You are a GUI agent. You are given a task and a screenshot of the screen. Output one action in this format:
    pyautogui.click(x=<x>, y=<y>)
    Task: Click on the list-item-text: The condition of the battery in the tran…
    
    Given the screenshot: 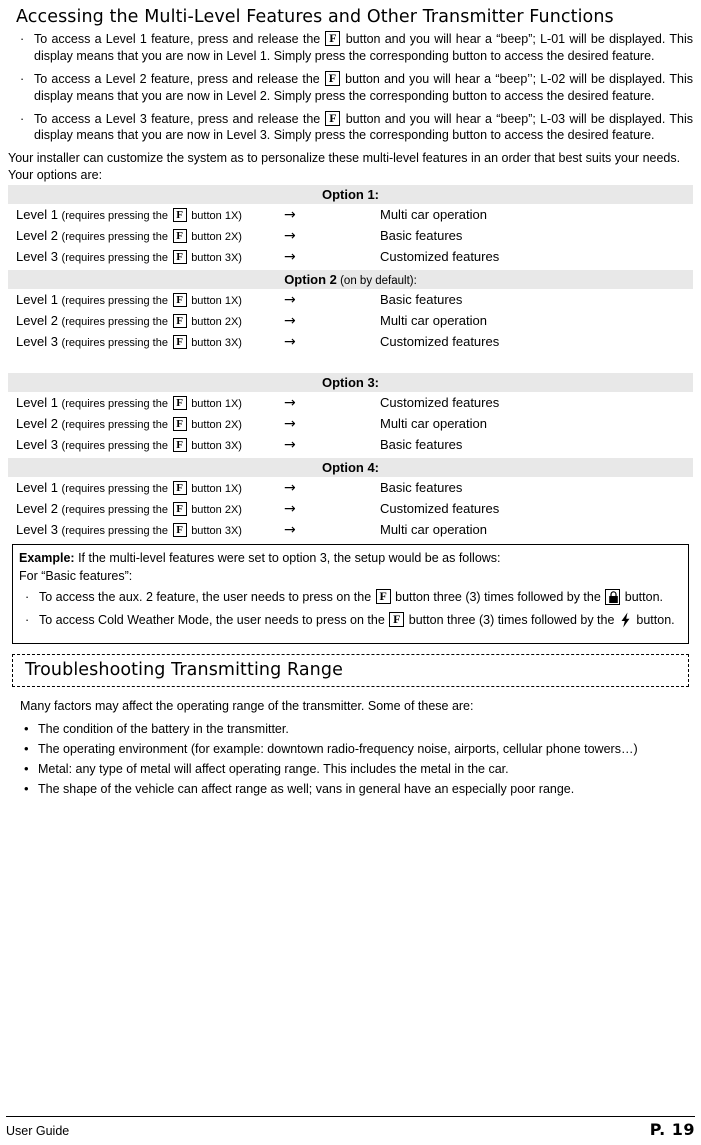 What is the action you would take?
    pyautogui.click(x=163, y=729)
    